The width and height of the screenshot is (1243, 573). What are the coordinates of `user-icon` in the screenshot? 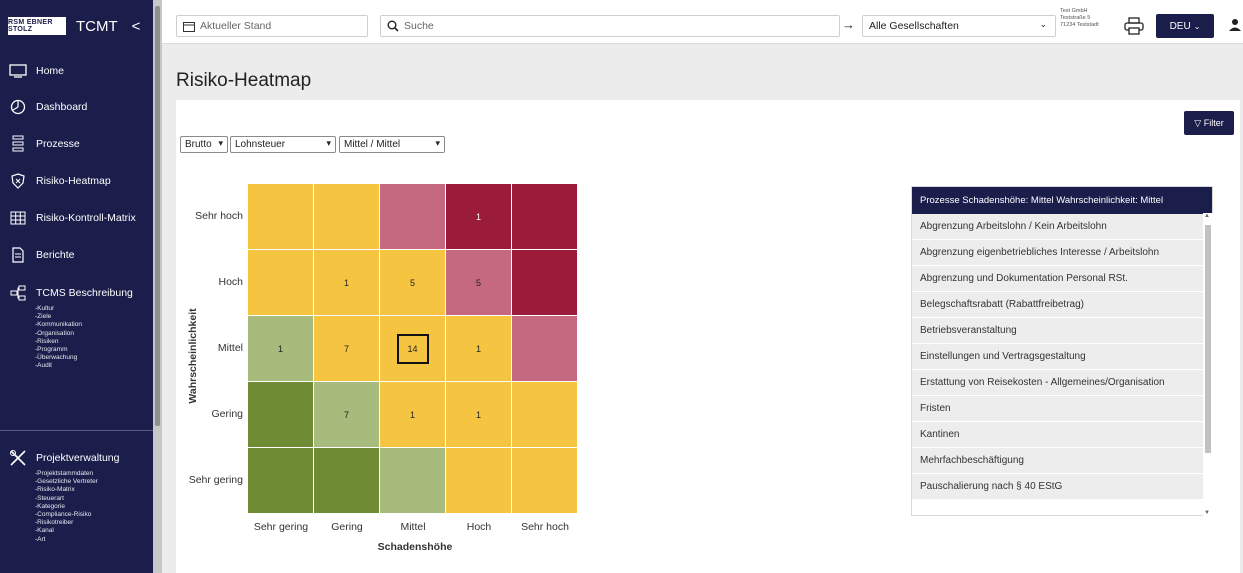 It's located at (1236, 26).